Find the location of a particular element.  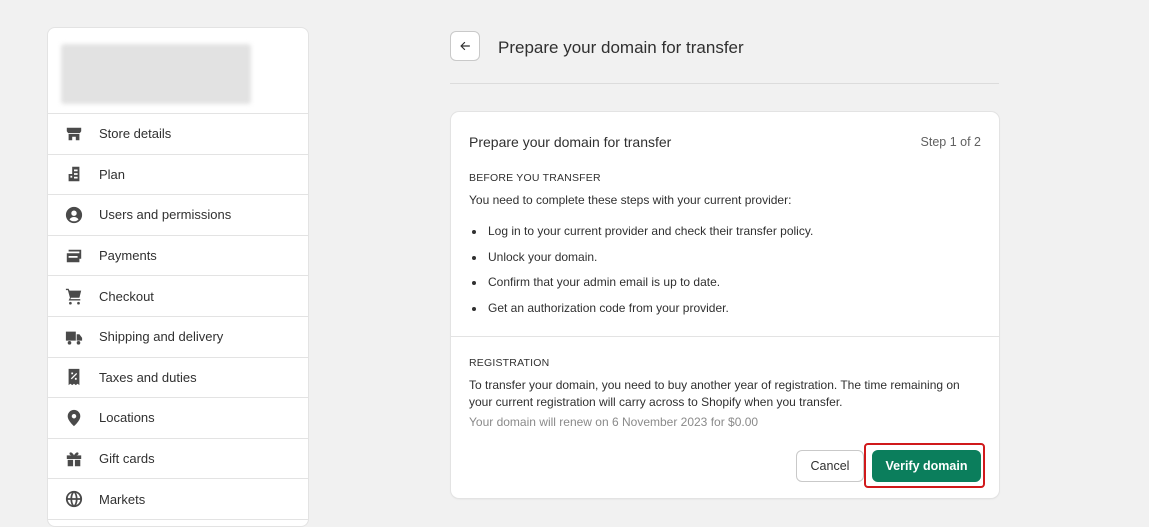

list-item: Unlock your domain. is located at coordinates (641, 263).